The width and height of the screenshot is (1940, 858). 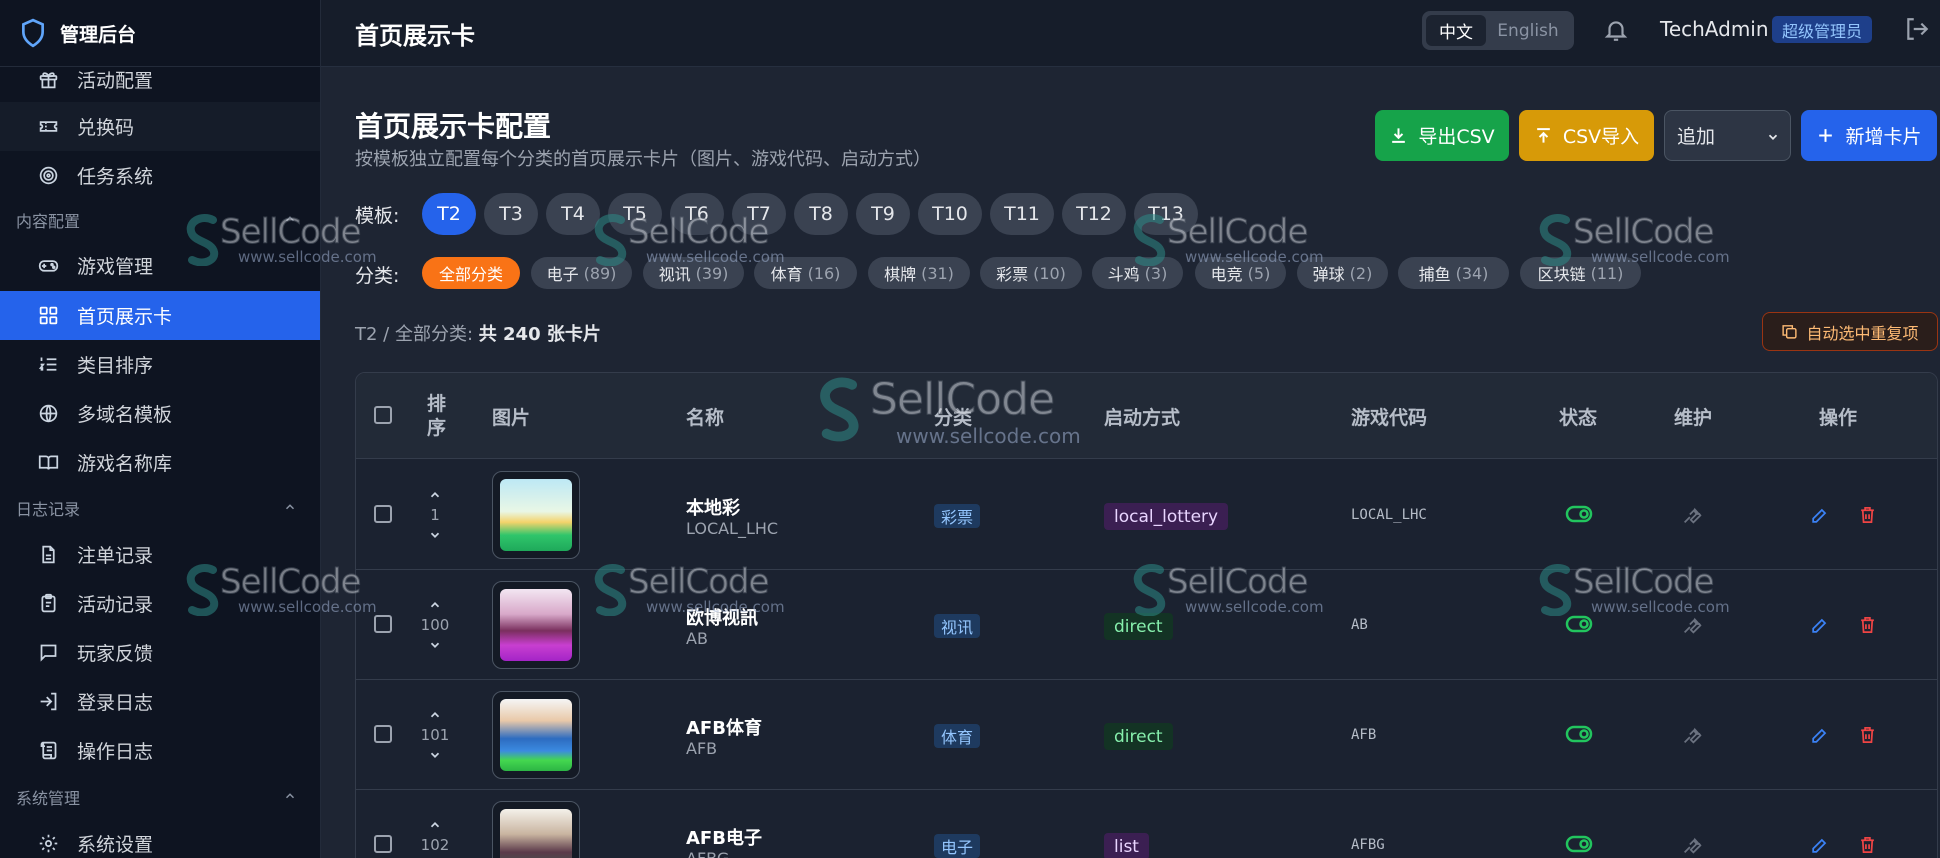 I want to click on export-csv-button: 导出CSV, so click(x=1442, y=135).